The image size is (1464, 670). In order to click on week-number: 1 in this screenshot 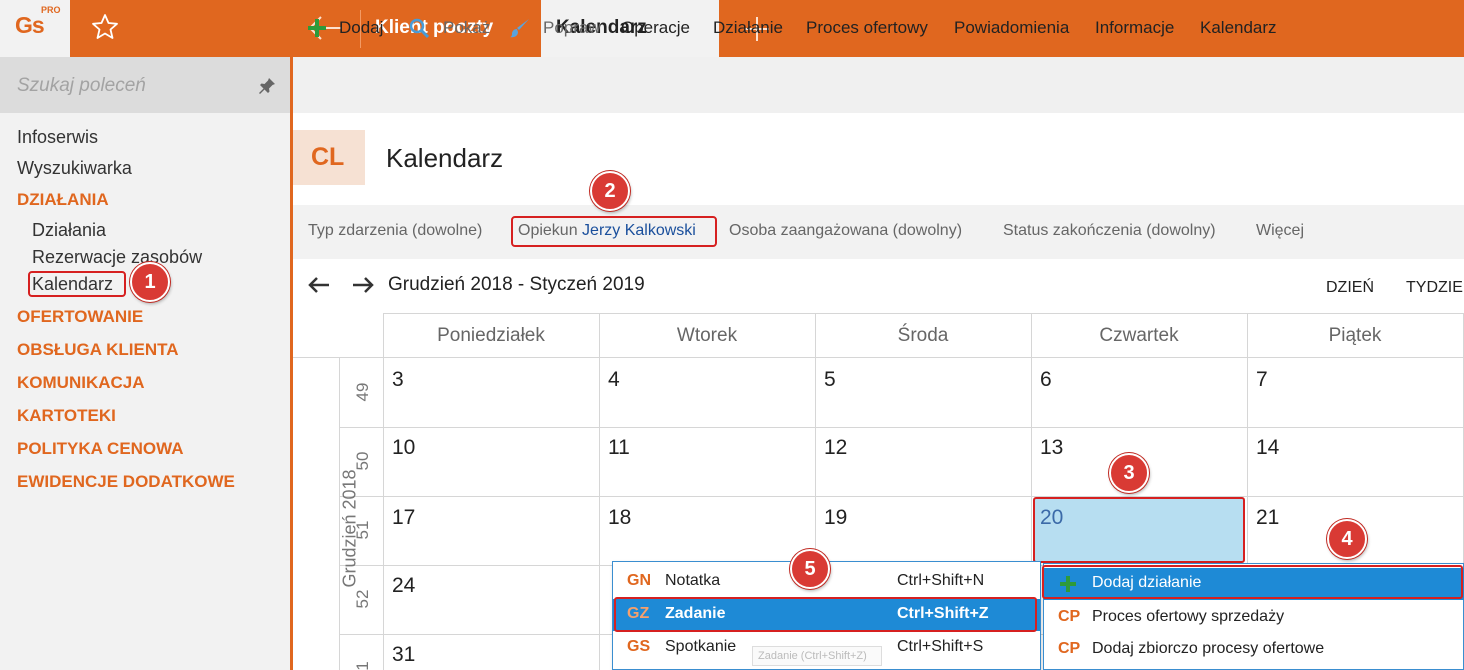, I will do `click(362, 665)`.